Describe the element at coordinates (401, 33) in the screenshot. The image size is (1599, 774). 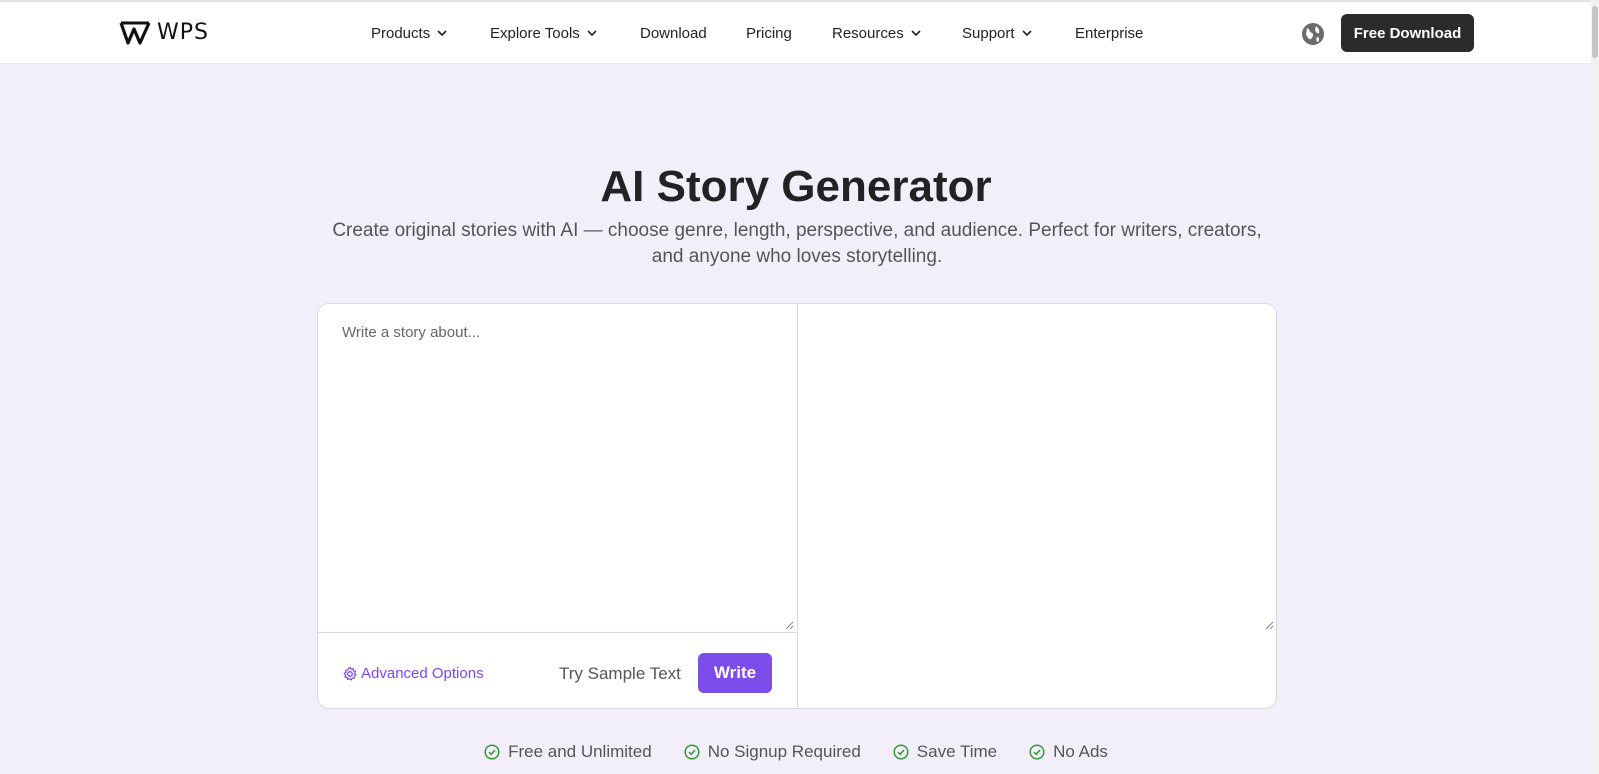
I see `nav-label: Products` at that location.